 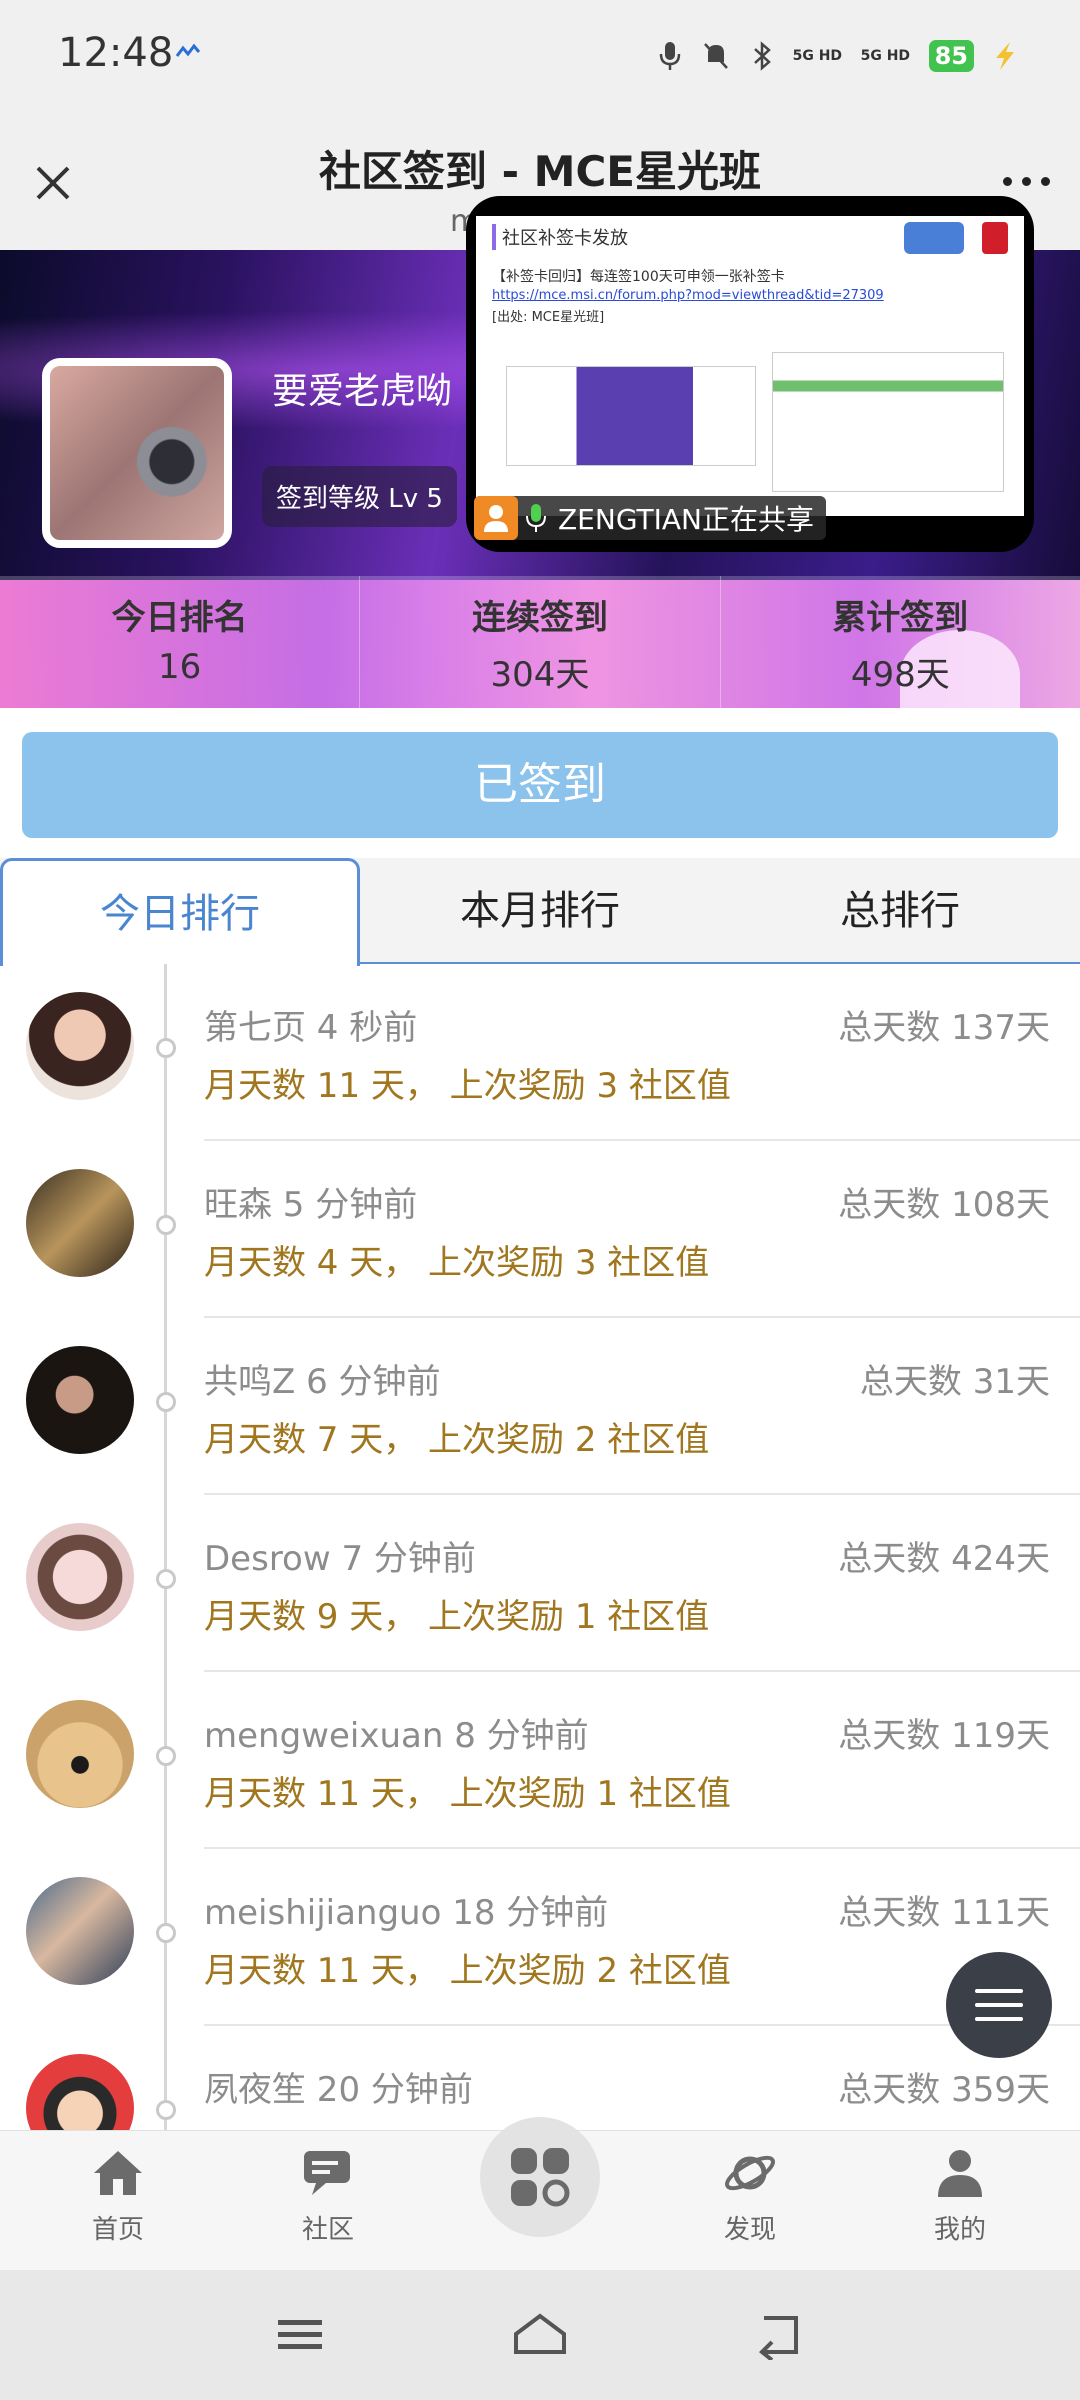 I want to click on mic-icon, so click(x=536, y=518).